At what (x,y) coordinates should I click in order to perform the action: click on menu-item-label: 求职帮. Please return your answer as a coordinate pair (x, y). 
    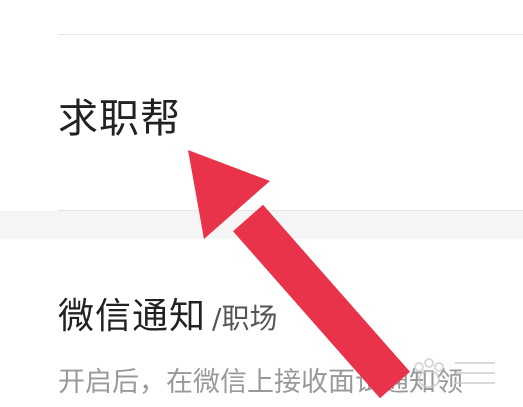
    Looking at the image, I should click on (119, 119).